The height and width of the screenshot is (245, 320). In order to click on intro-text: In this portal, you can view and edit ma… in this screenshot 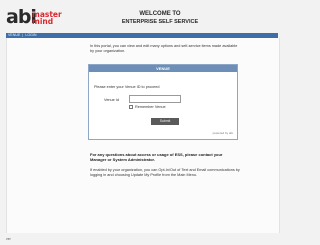, I will do `click(164, 48)`.